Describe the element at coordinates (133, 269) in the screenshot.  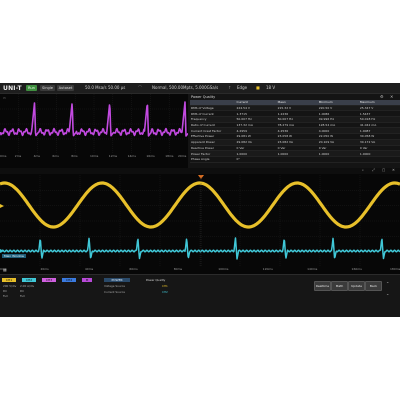
I see `time-tick-label: 60ms` at that location.